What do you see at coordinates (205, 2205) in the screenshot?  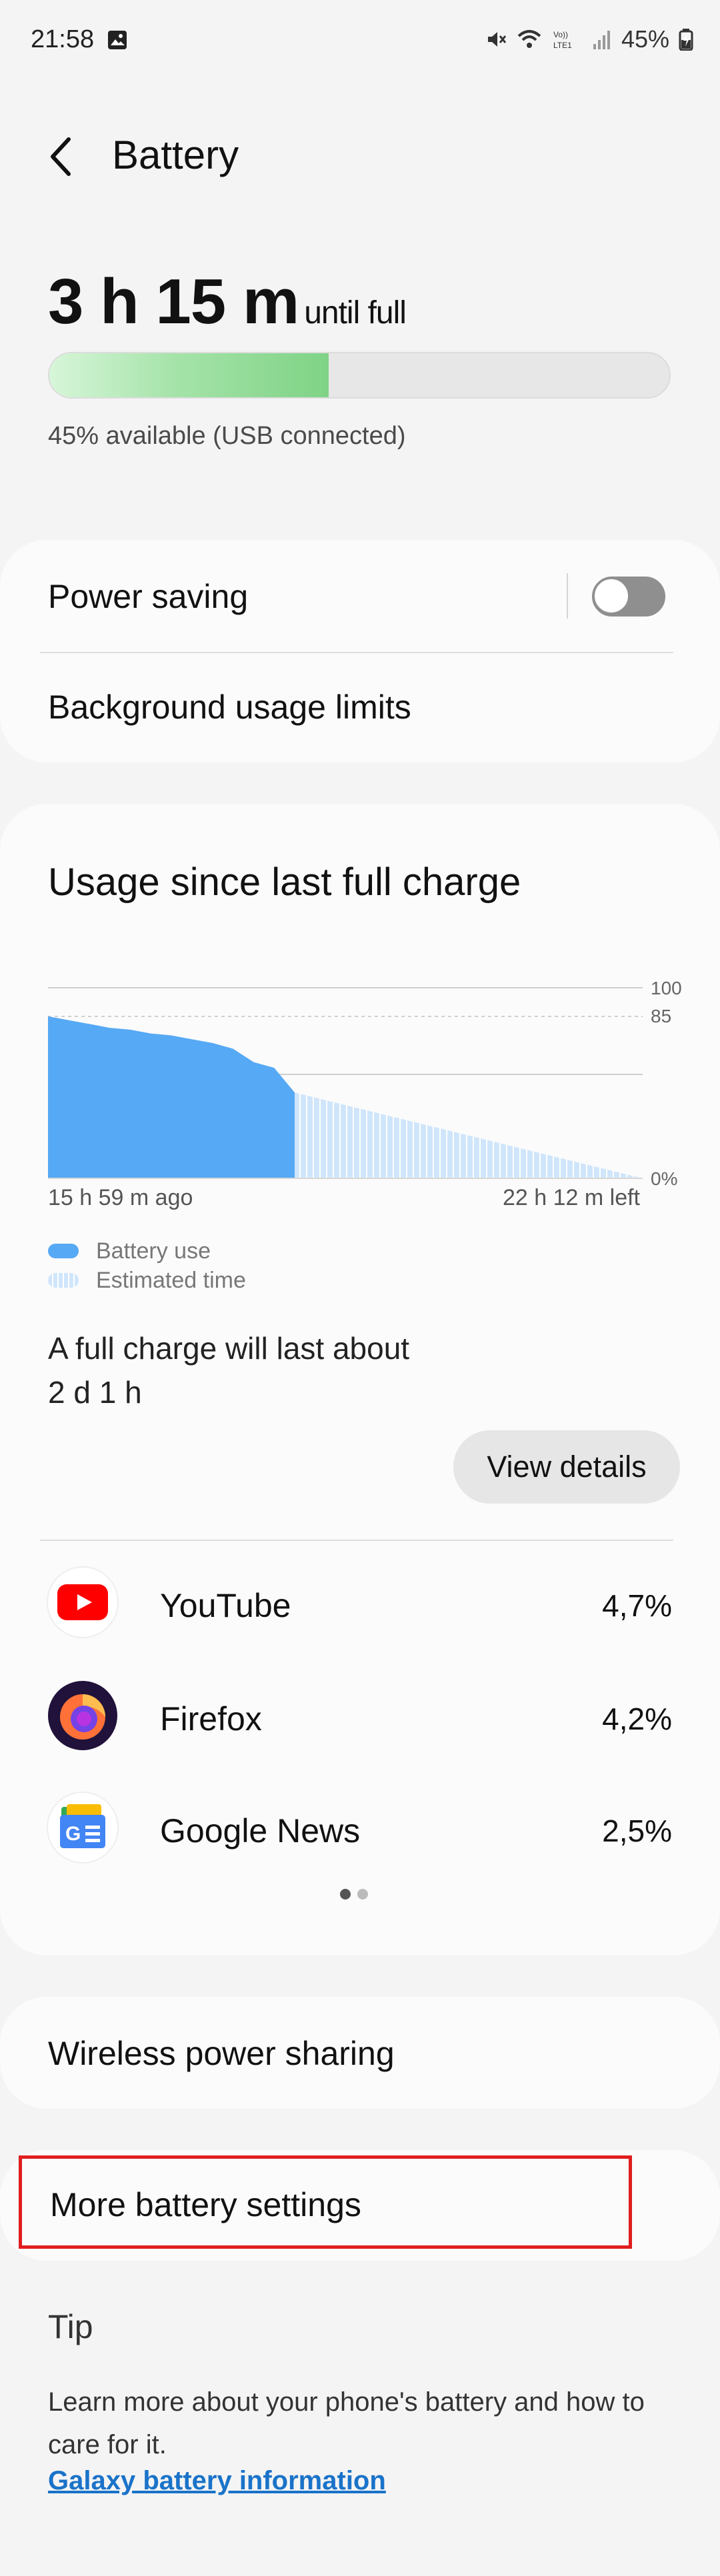 I see `more-battery-settings-label: More battery settings` at bounding box center [205, 2205].